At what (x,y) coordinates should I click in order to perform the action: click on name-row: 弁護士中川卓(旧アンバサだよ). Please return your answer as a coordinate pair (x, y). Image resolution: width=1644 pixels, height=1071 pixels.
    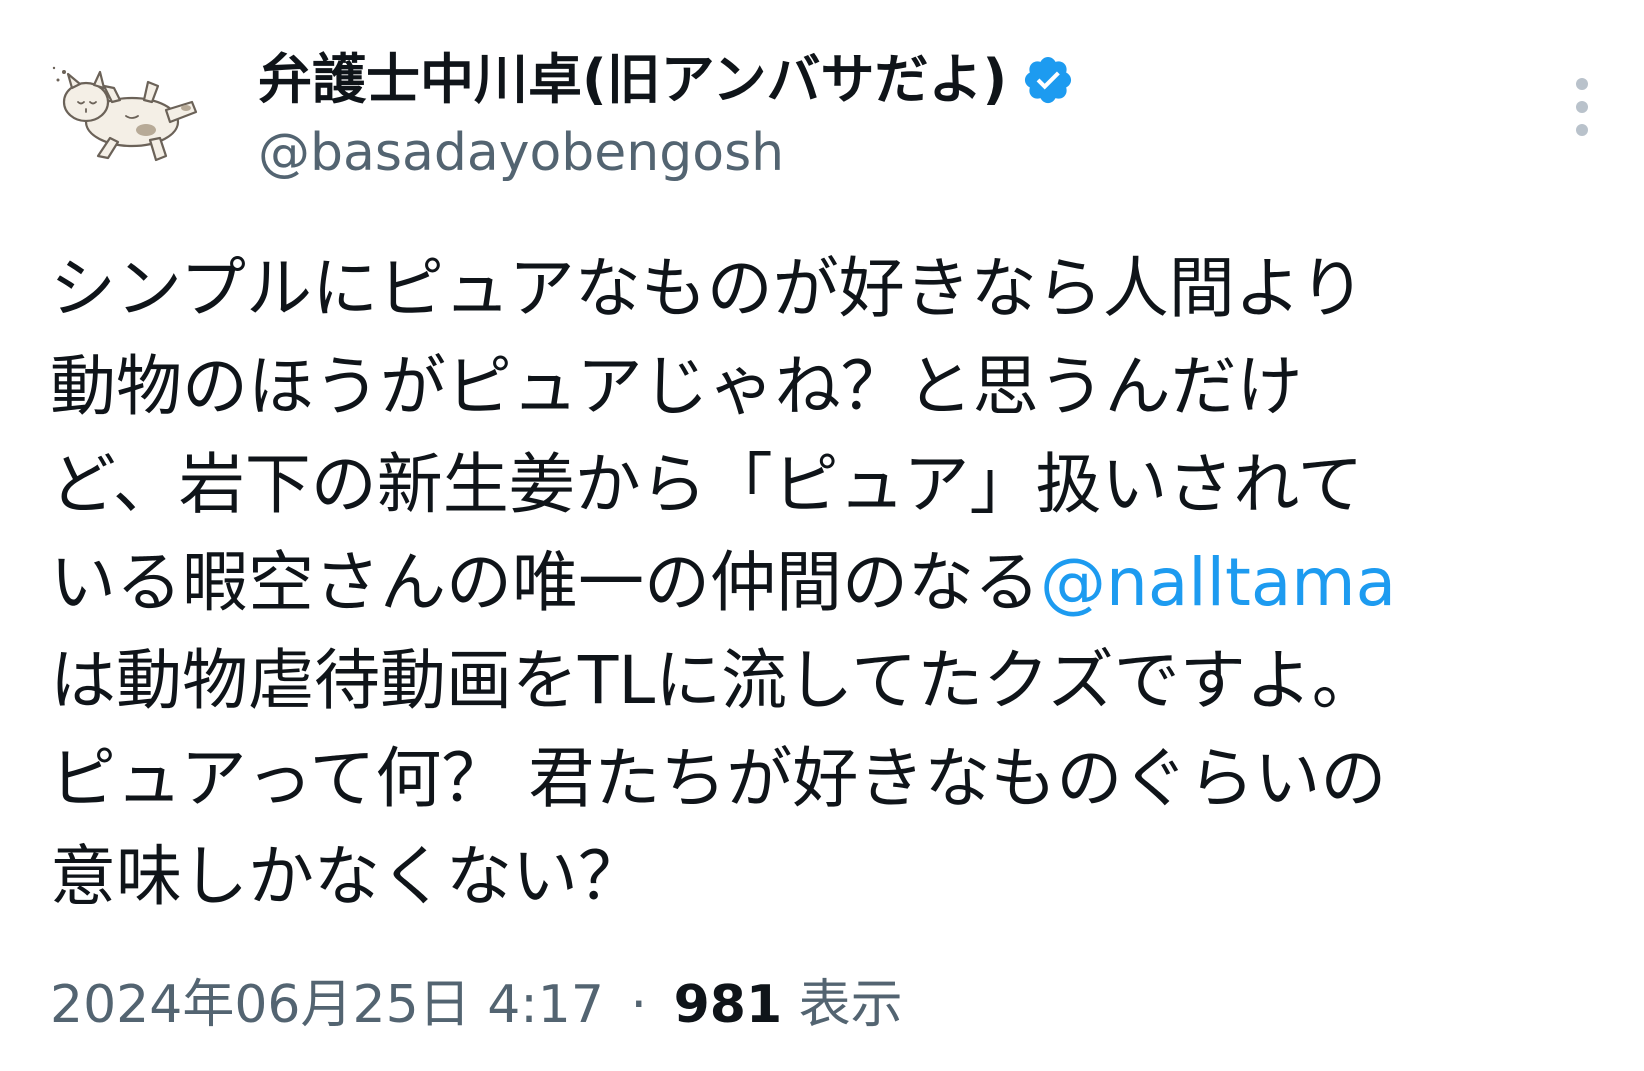
    Looking at the image, I should click on (891, 80).